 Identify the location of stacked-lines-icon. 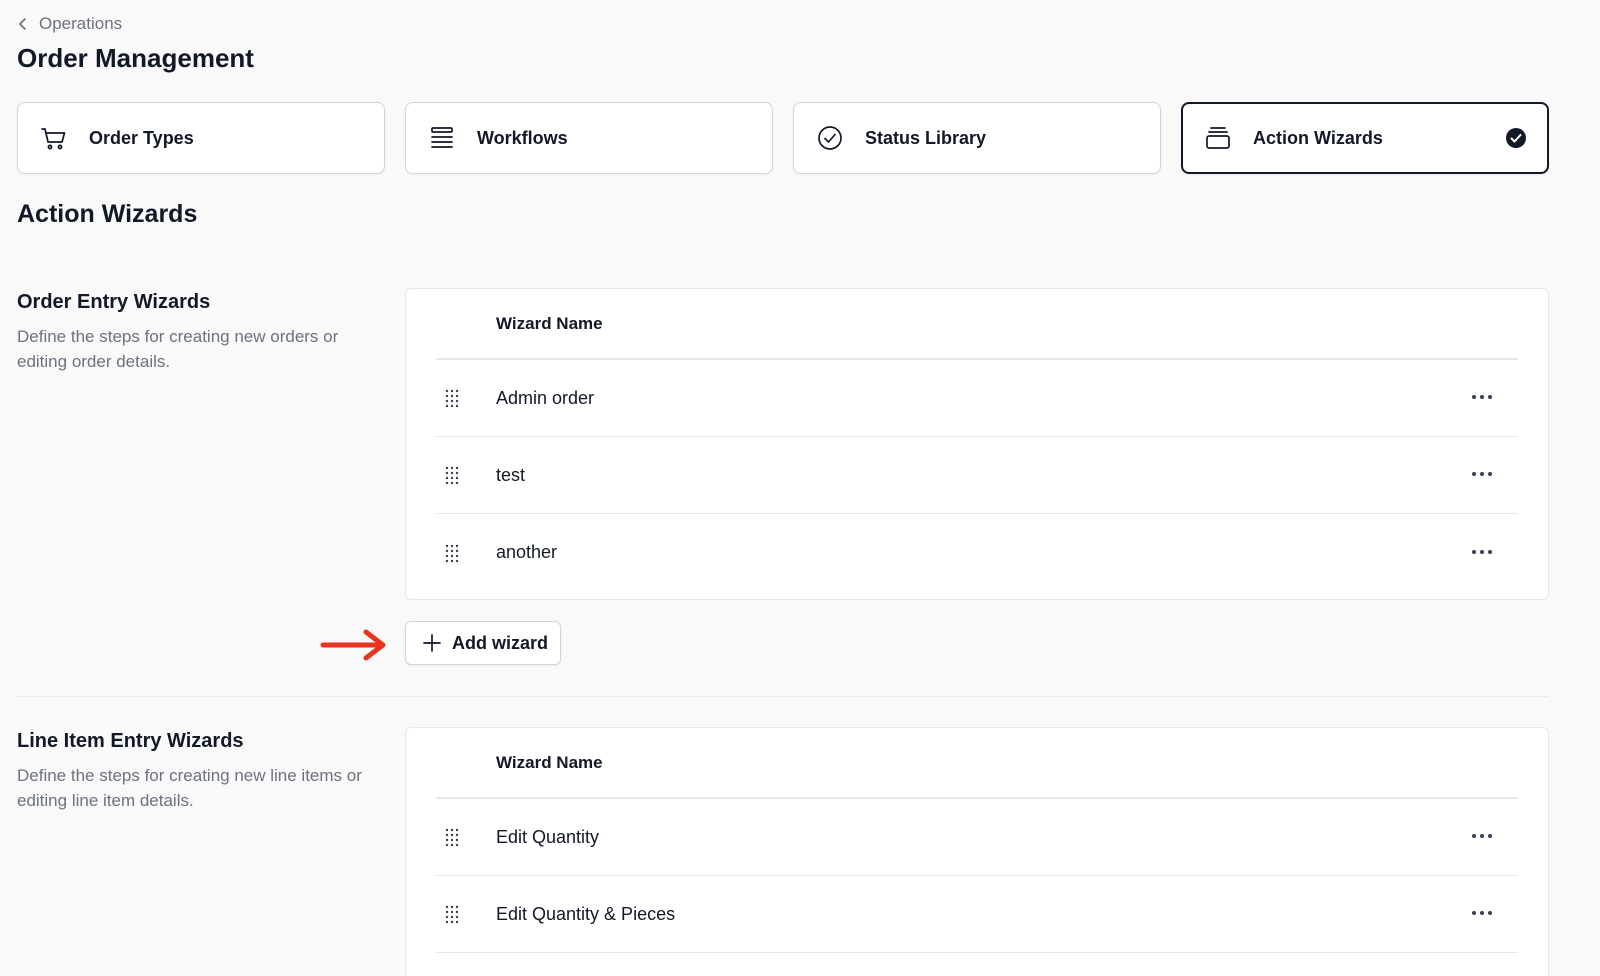
(442, 138).